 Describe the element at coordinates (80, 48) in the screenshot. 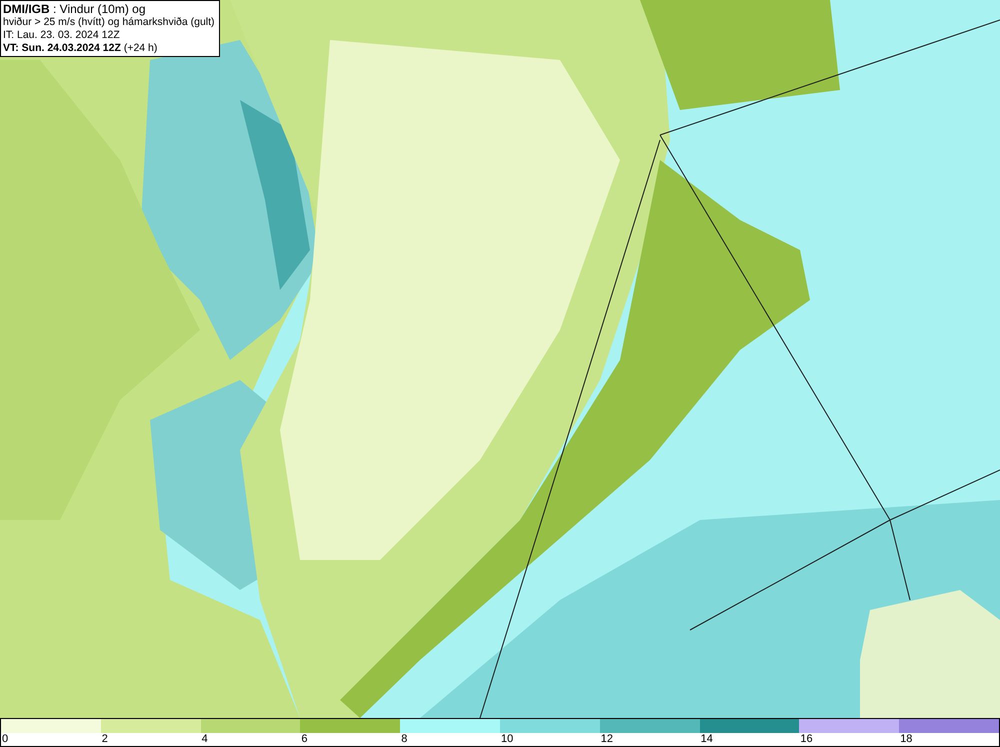

I see `info-text: VT: Sun. 24.03.2024 12Z (+24 h)` at that location.